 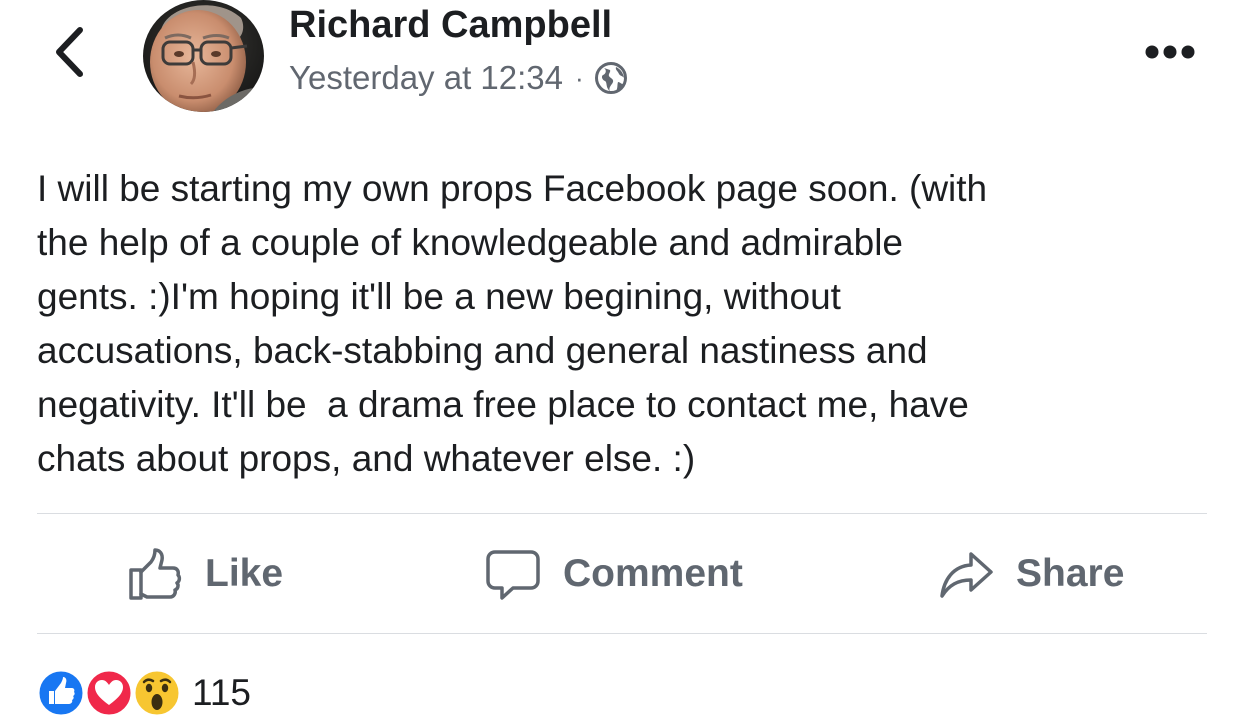 What do you see at coordinates (966, 574) in the screenshot?
I see `share-arrow-icon` at bounding box center [966, 574].